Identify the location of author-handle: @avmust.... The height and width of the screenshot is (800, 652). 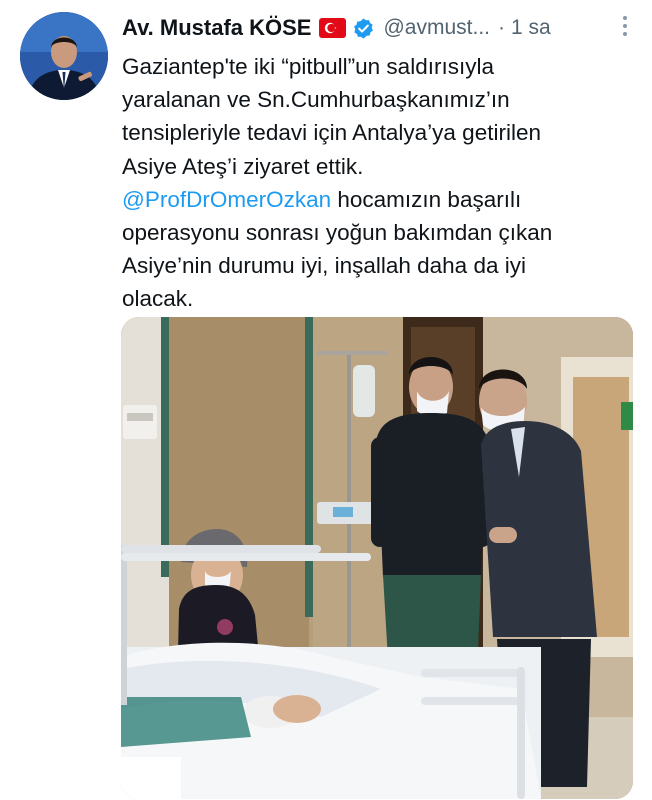
(436, 28).